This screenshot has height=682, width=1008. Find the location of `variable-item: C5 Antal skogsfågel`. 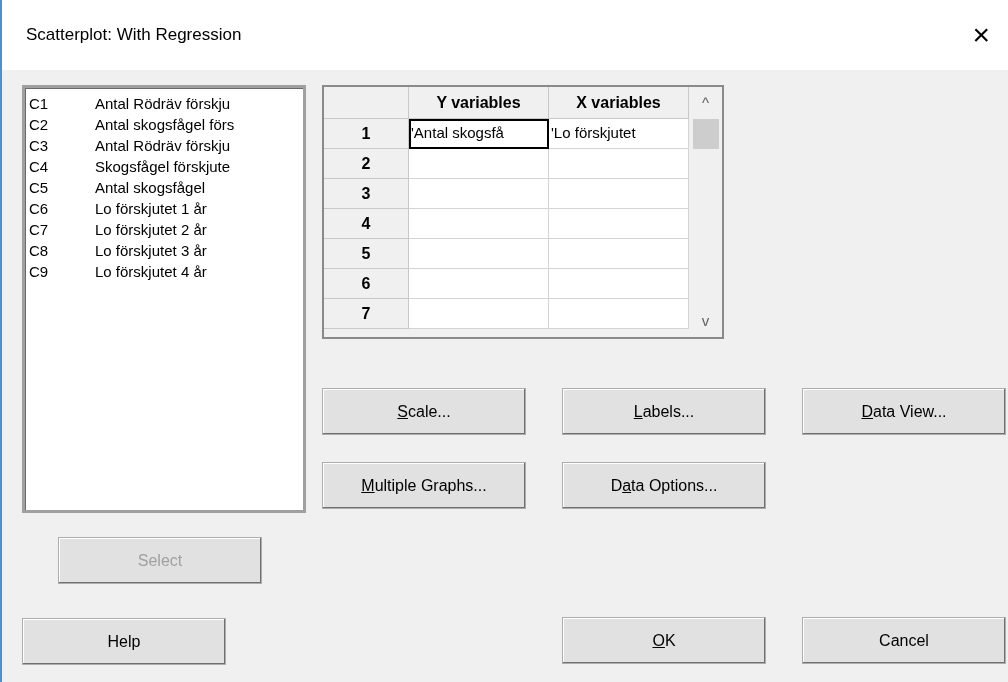

variable-item: C5 Antal skogsfågel is located at coordinates (166, 187).